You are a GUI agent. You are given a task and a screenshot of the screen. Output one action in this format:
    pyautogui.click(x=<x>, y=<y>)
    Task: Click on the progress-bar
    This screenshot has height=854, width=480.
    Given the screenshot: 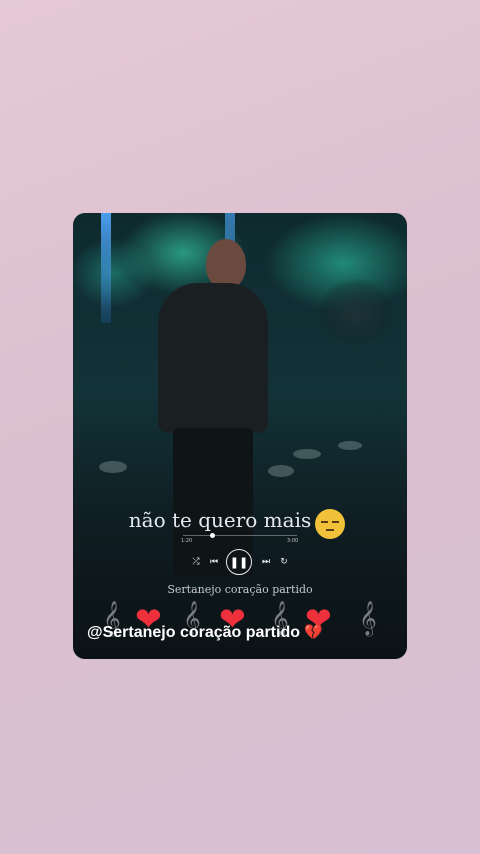 What is the action you would take?
    pyautogui.click(x=240, y=535)
    